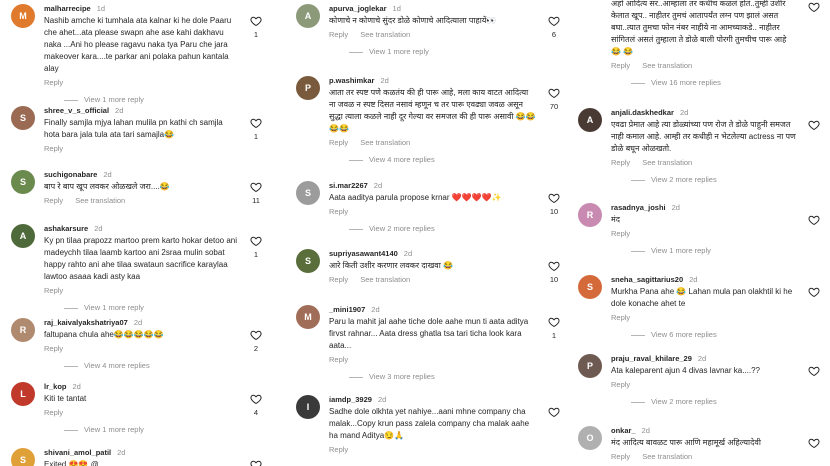 This screenshot has height=466, width=830. I want to click on view-replies-button: View 3 more replies, so click(442, 376).